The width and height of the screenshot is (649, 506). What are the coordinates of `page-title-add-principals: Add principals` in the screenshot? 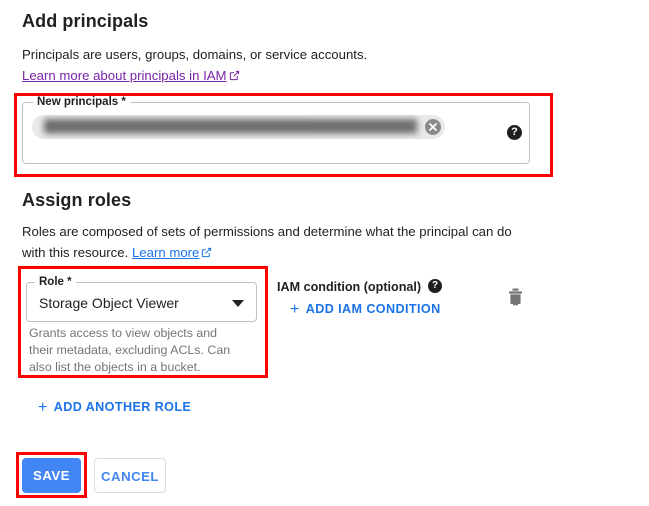 It's located at (85, 21).